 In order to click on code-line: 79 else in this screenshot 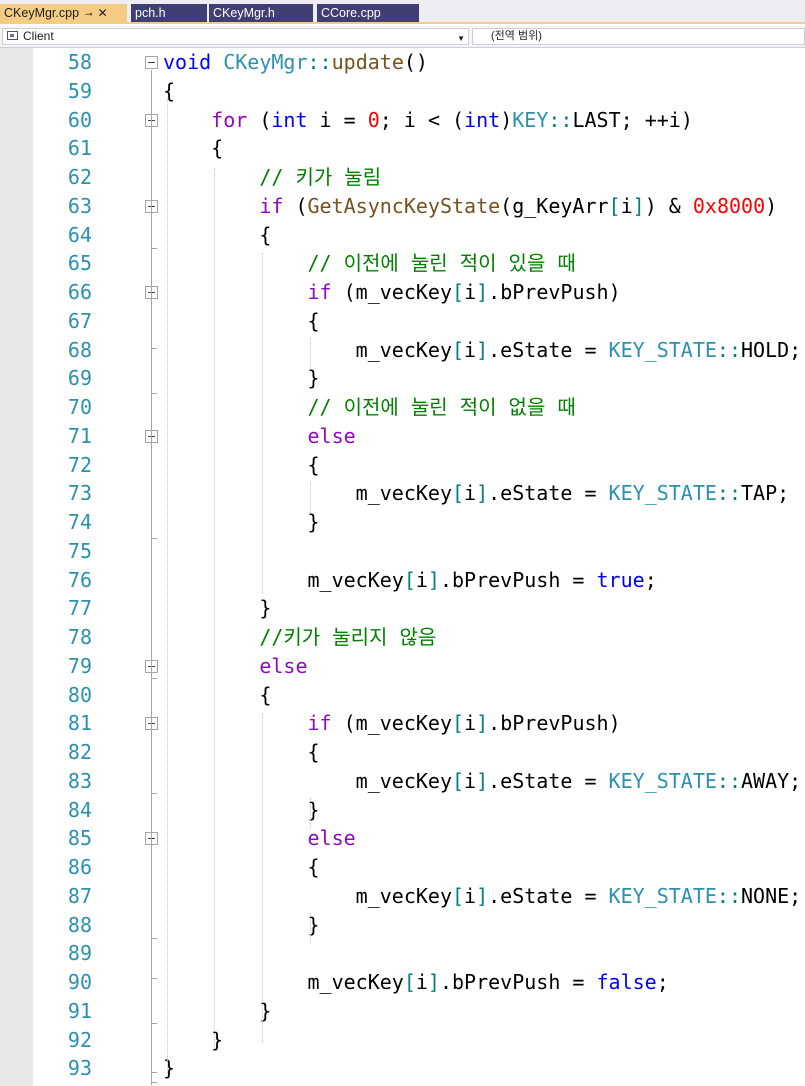, I will do `click(402, 666)`.